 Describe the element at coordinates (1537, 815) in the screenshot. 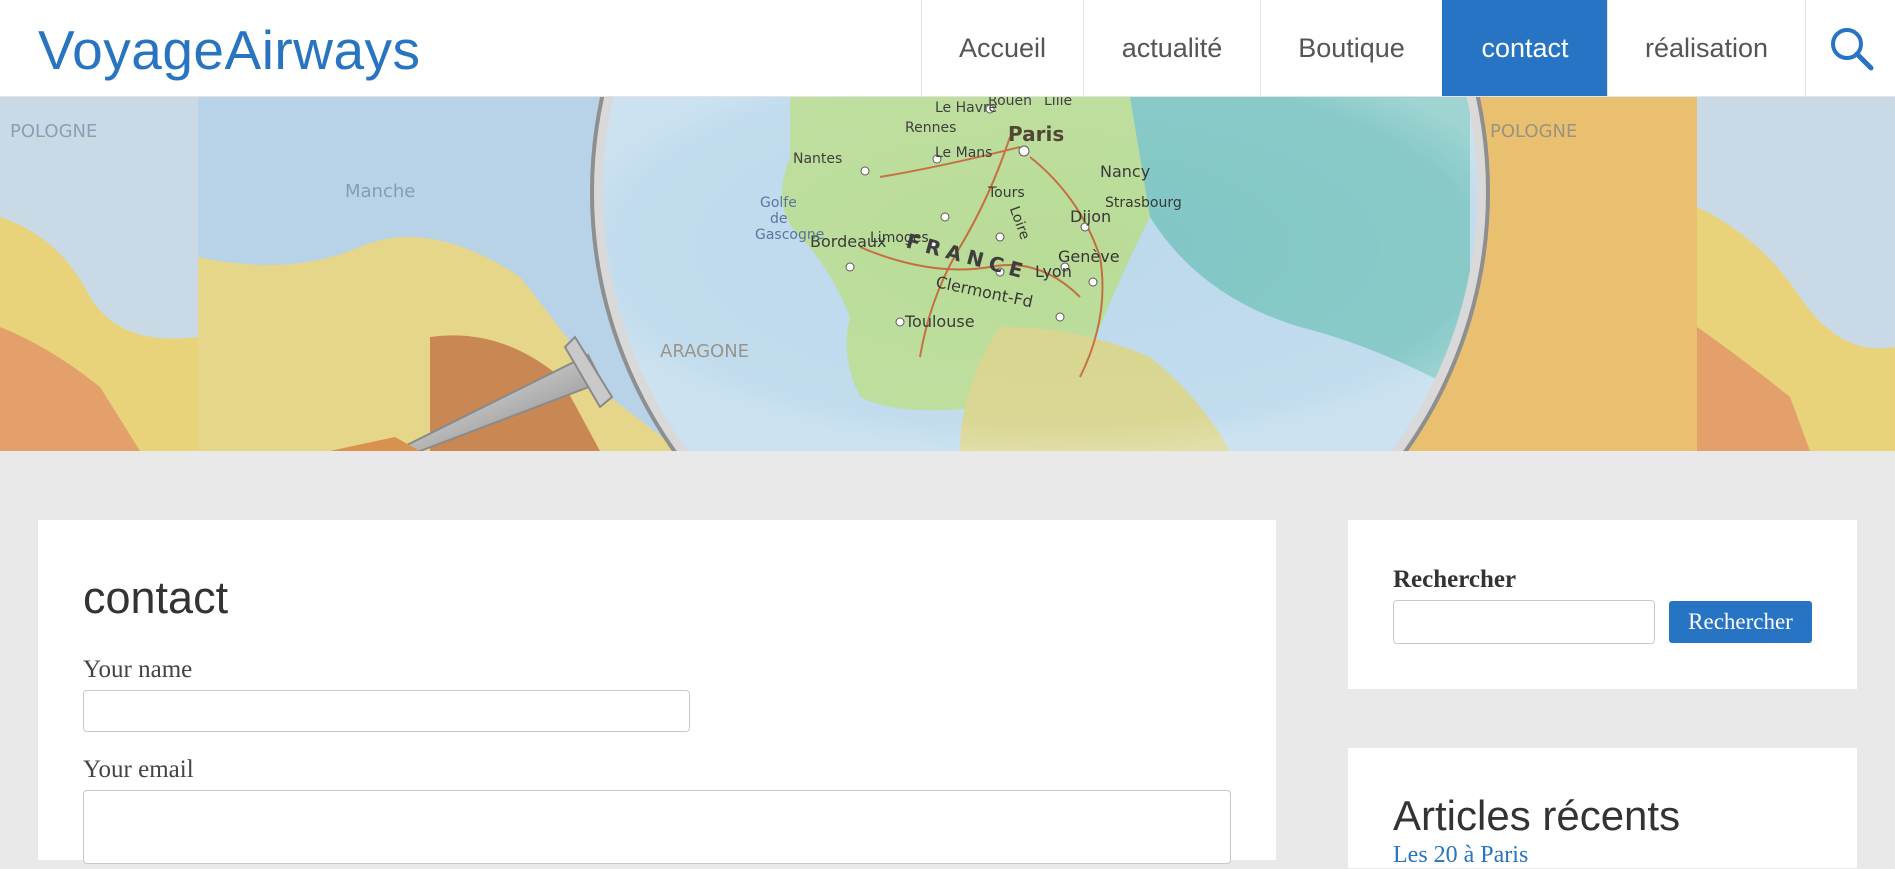

I see `recent-posts-heading: Articles récents` at that location.